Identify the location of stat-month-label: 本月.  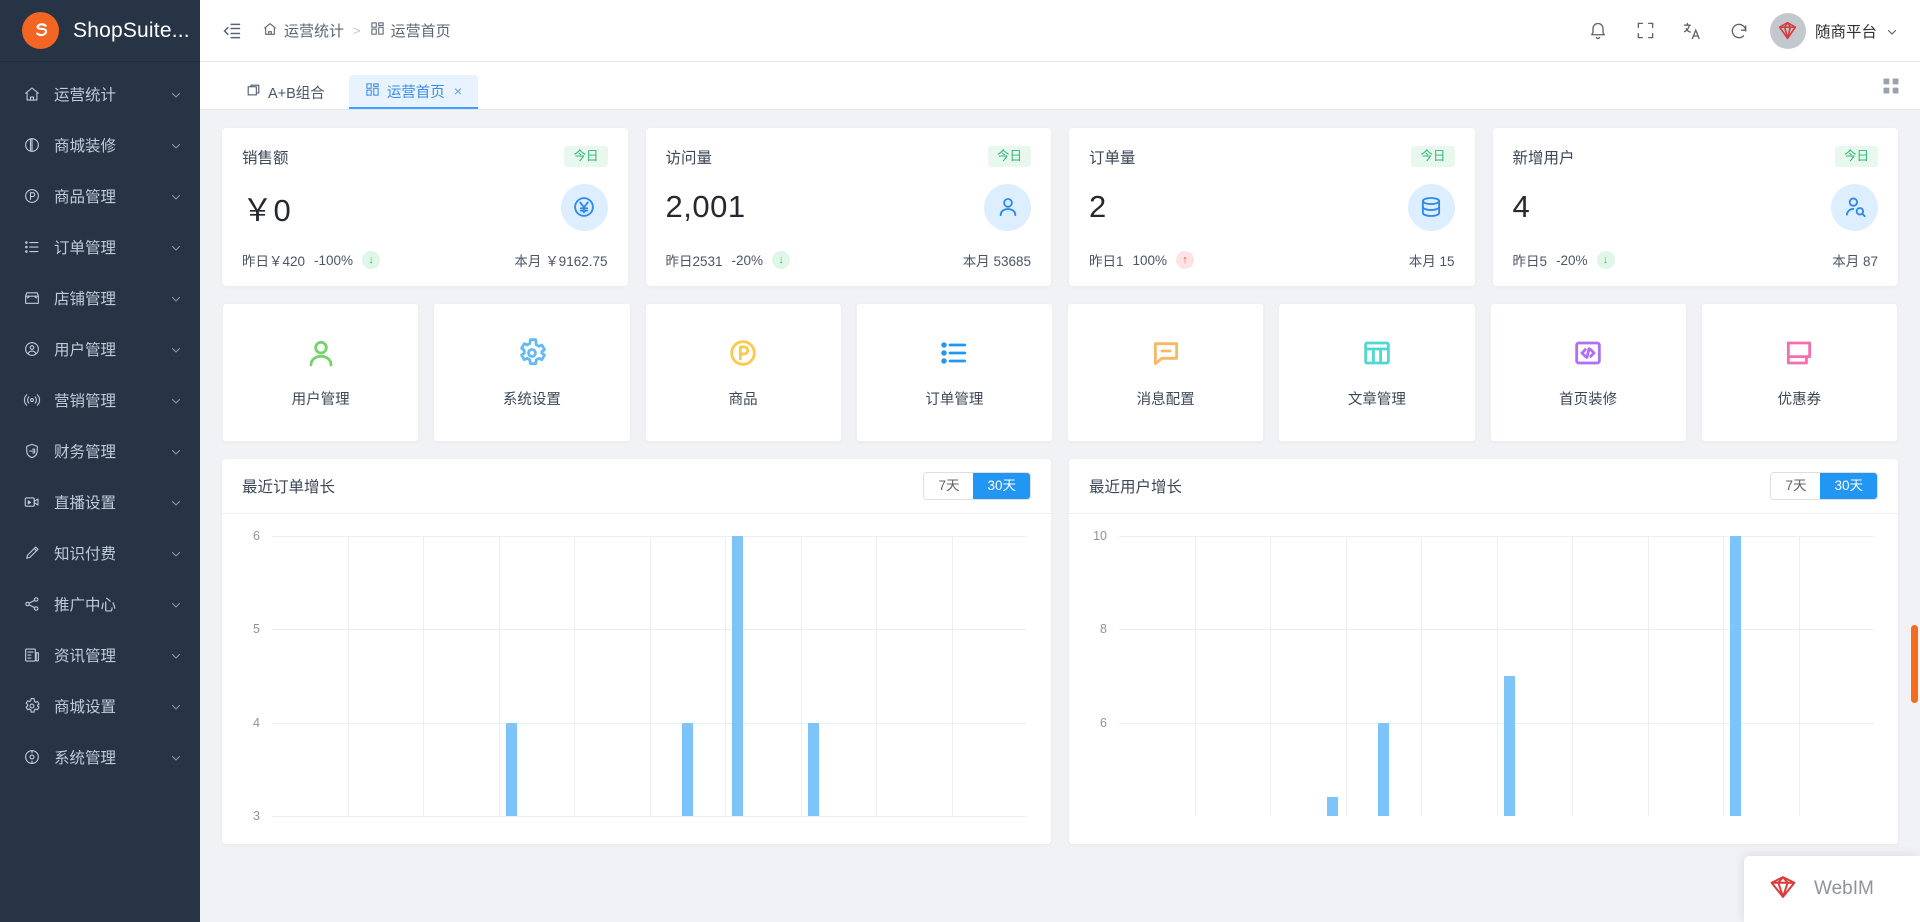
(528, 261).